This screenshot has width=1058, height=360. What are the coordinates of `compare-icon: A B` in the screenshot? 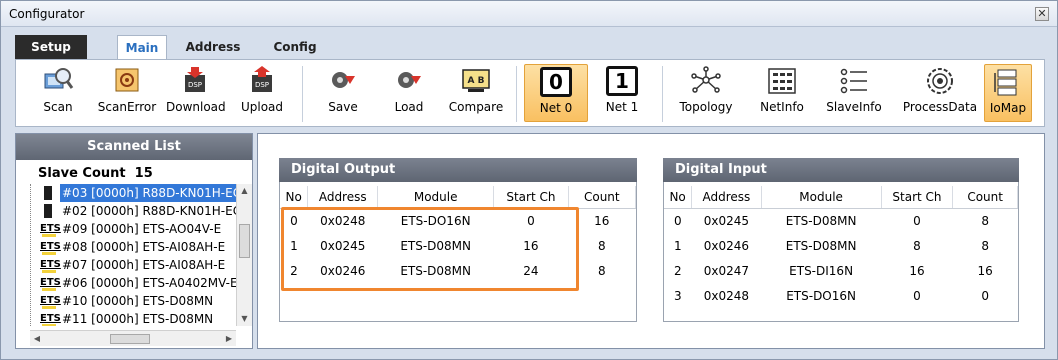 It's located at (476, 80).